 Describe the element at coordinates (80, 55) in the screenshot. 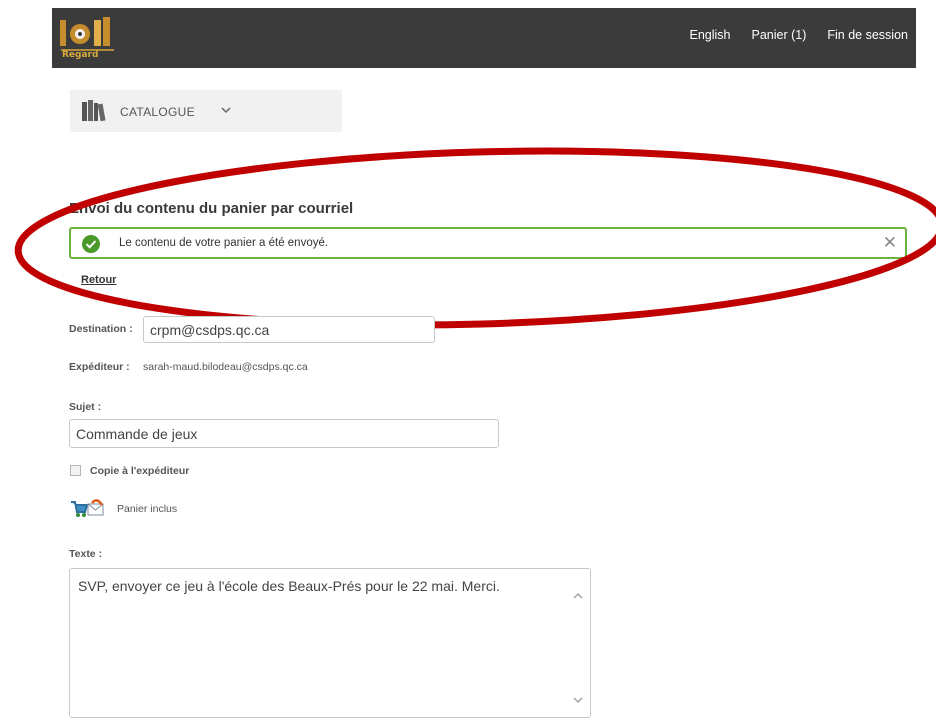

I see `logo-text: Regard` at that location.